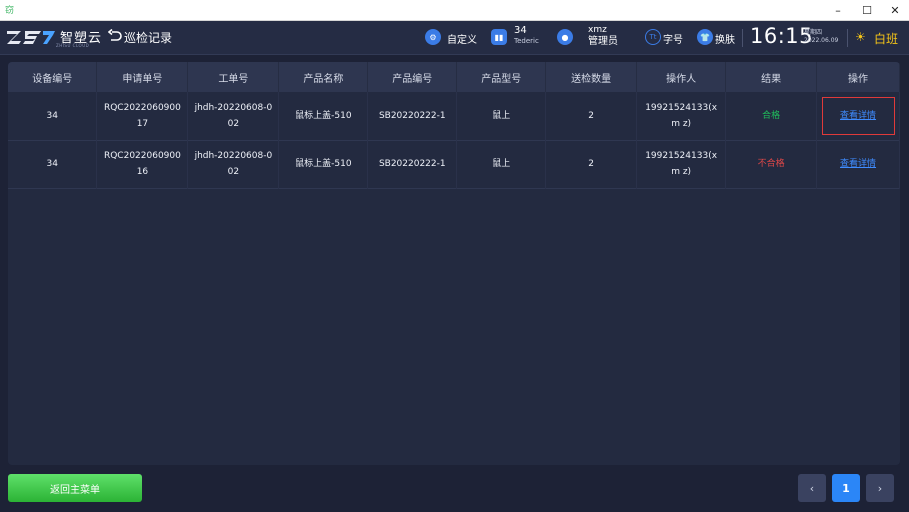 This screenshot has width=909, height=512. I want to click on column-header: 操作人, so click(681, 77).